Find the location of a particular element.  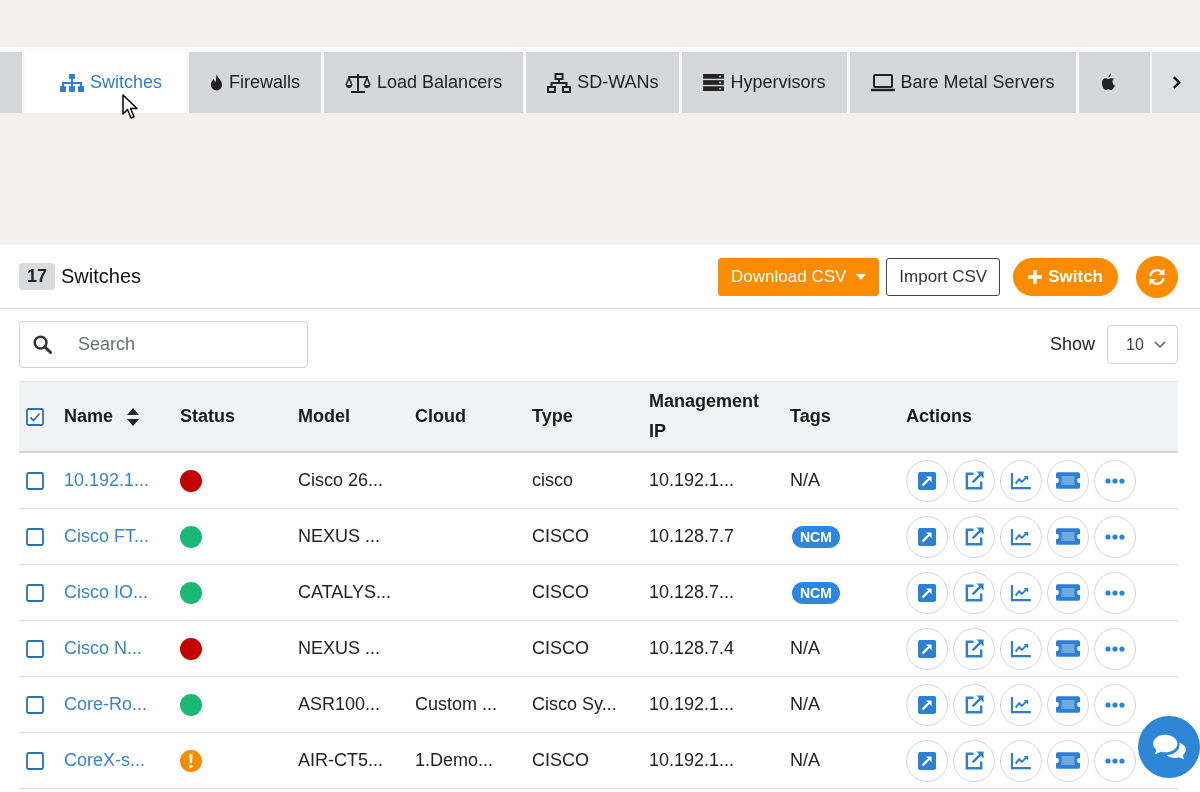

chevron-right-icon is located at coordinates (1176, 82).